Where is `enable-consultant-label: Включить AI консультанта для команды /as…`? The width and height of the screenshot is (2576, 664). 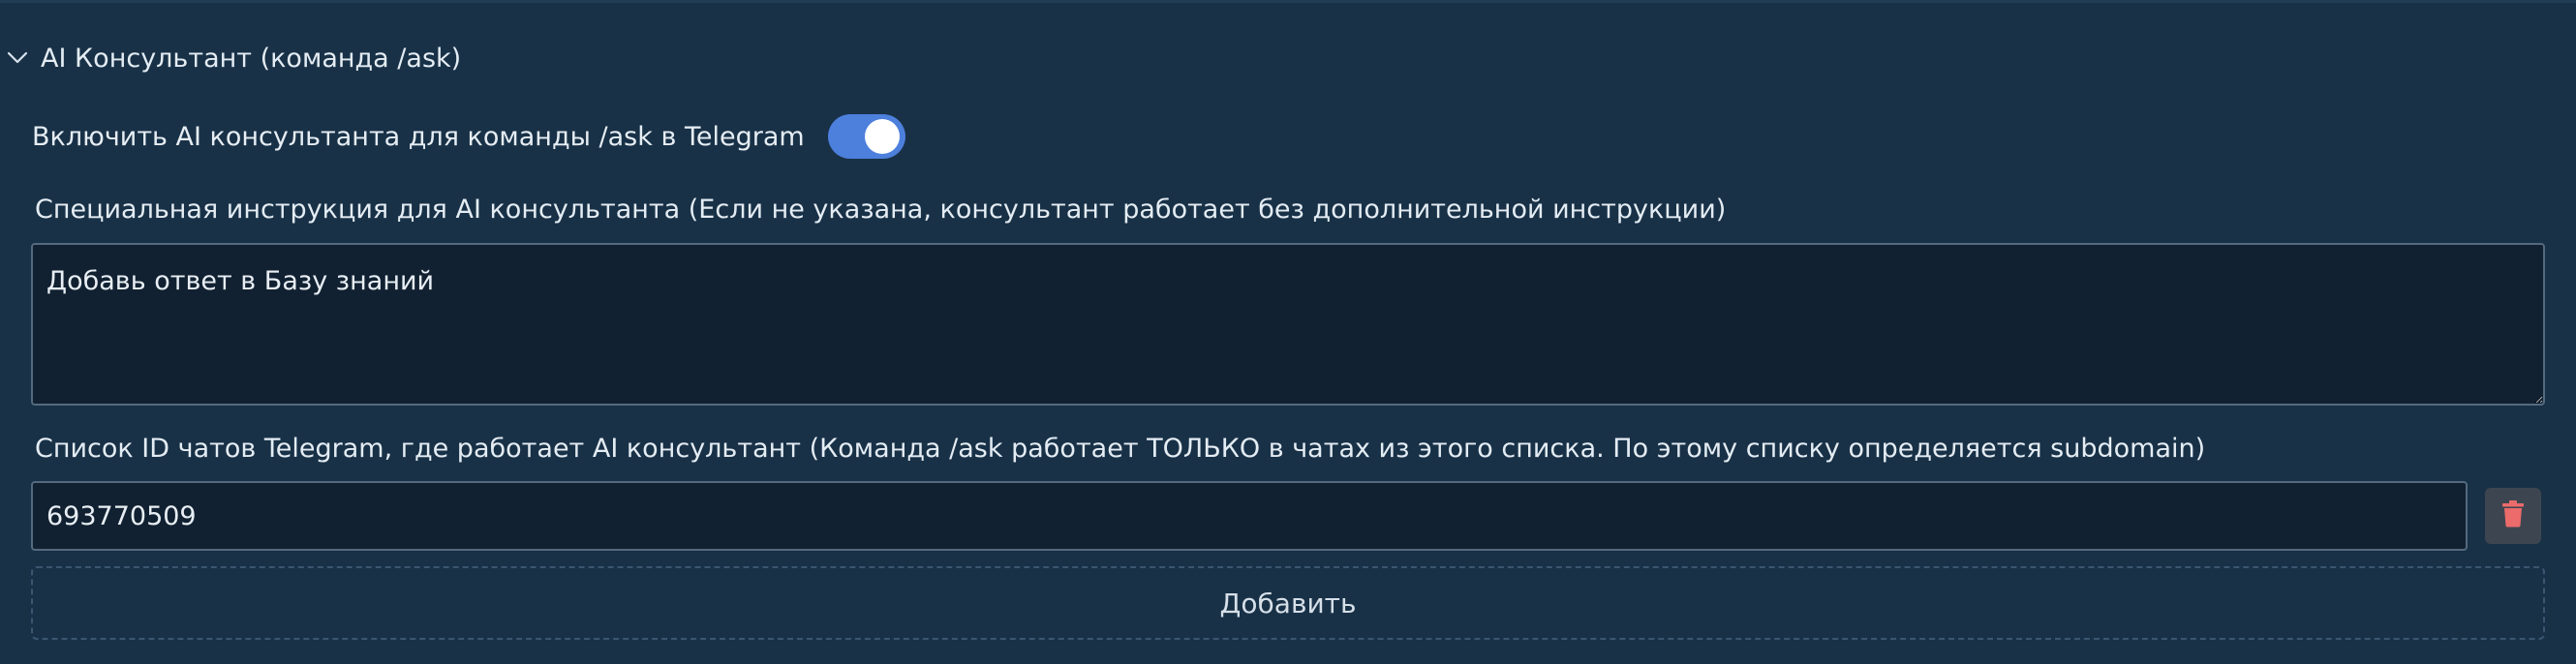
enable-consultant-label: Включить AI консультанта для команды /as… is located at coordinates (418, 136).